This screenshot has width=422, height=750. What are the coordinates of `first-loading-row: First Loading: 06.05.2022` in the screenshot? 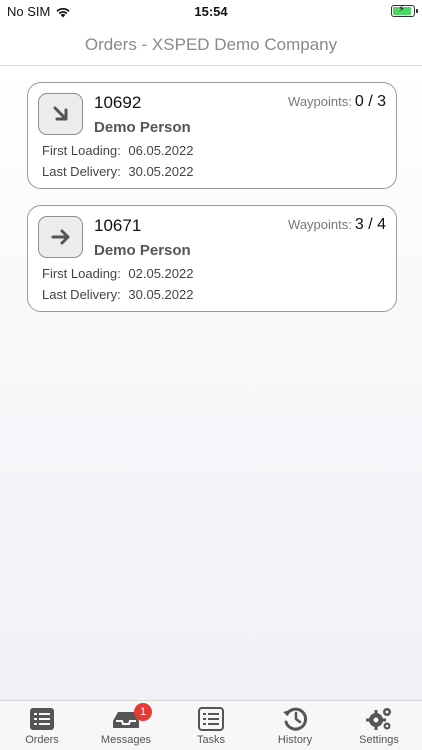 It's located at (117, 150).